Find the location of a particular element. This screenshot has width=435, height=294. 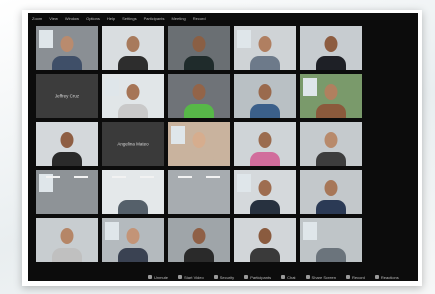

security-icon is located at coordinates (215, 277).